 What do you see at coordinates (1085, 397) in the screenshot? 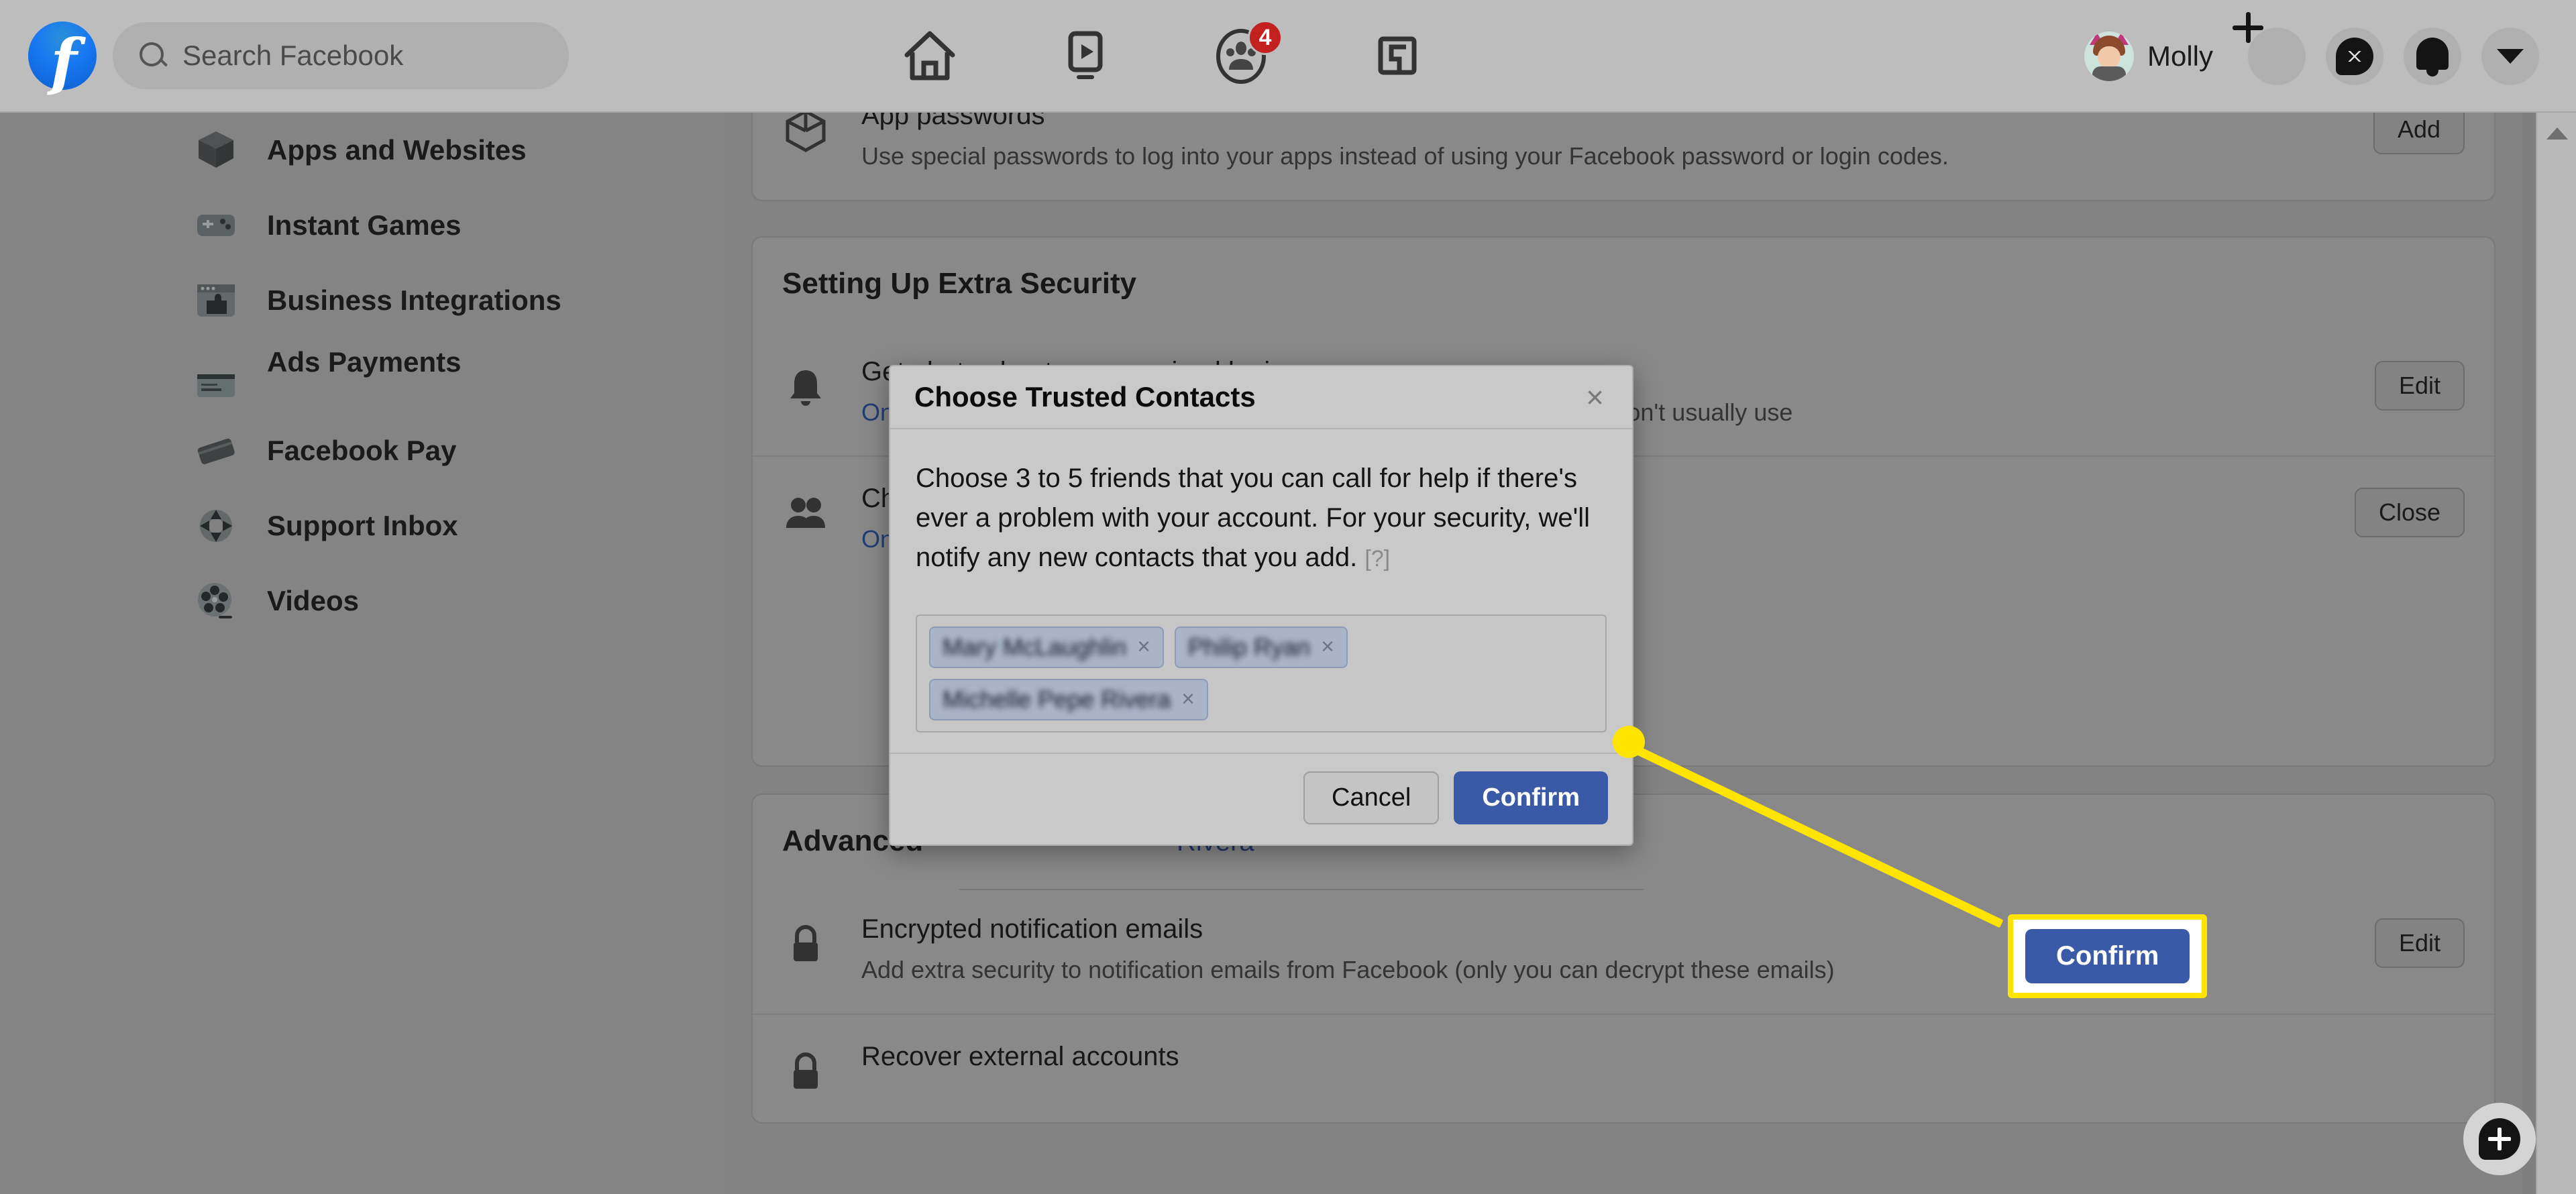
I see `dialog-title: Choose Trusted Contacts` at bounding box center [1085, 397].